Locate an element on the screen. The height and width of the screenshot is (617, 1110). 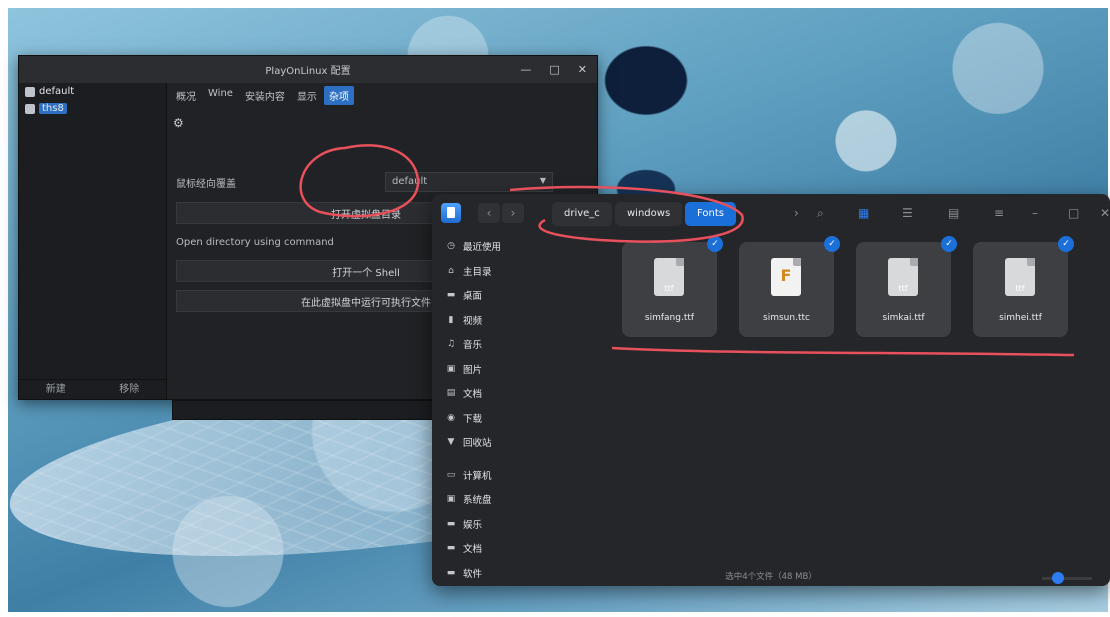
breadcrumb-drive-c: drive_c is located at coordinates (582, 214).